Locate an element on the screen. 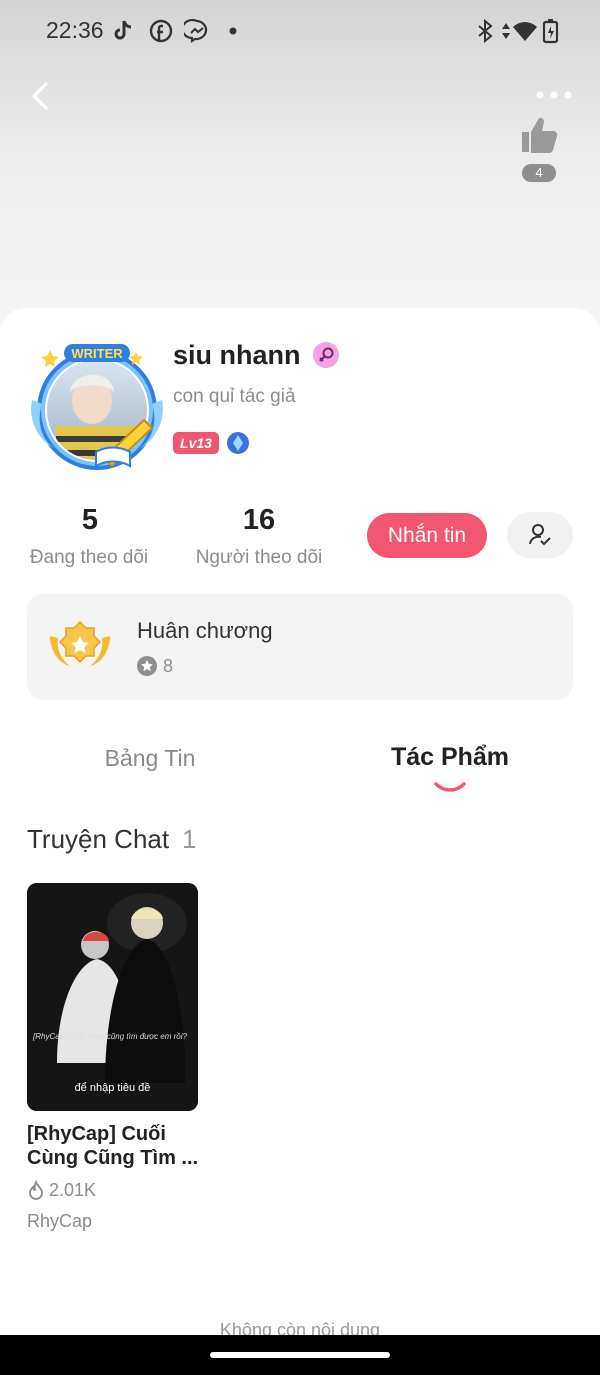 Image resolution: width=600 pixels, height=1375 pixels. tab-news: Bảng Tin is located at coordinates (150, 758).